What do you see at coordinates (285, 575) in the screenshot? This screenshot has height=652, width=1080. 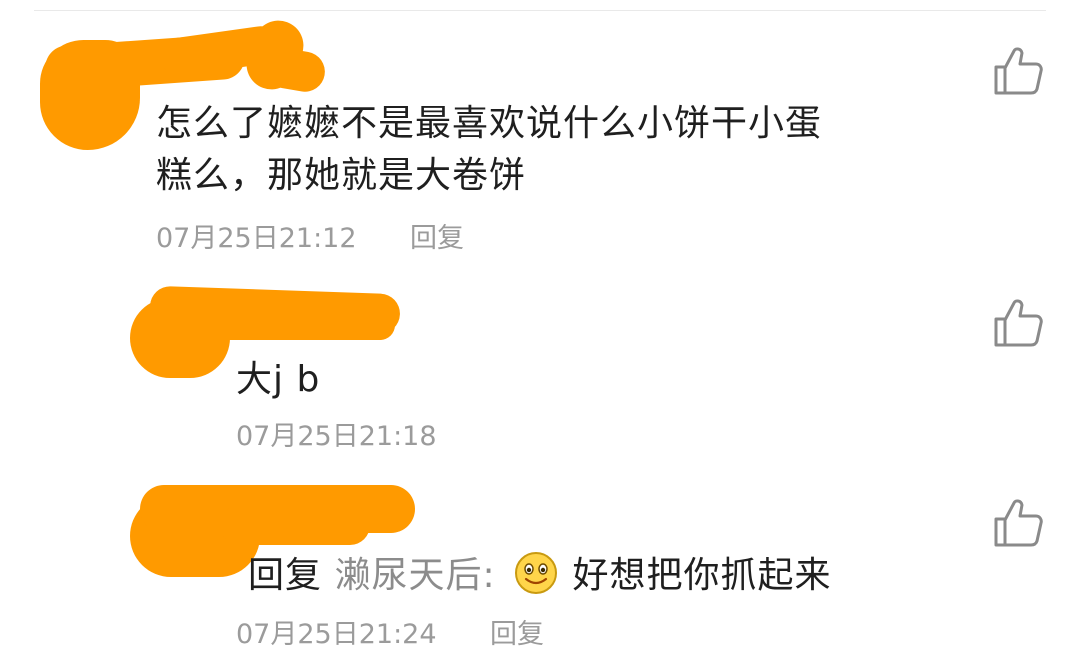 I see `reply-prefix-label: 回复` at bounding box center [285, 575].